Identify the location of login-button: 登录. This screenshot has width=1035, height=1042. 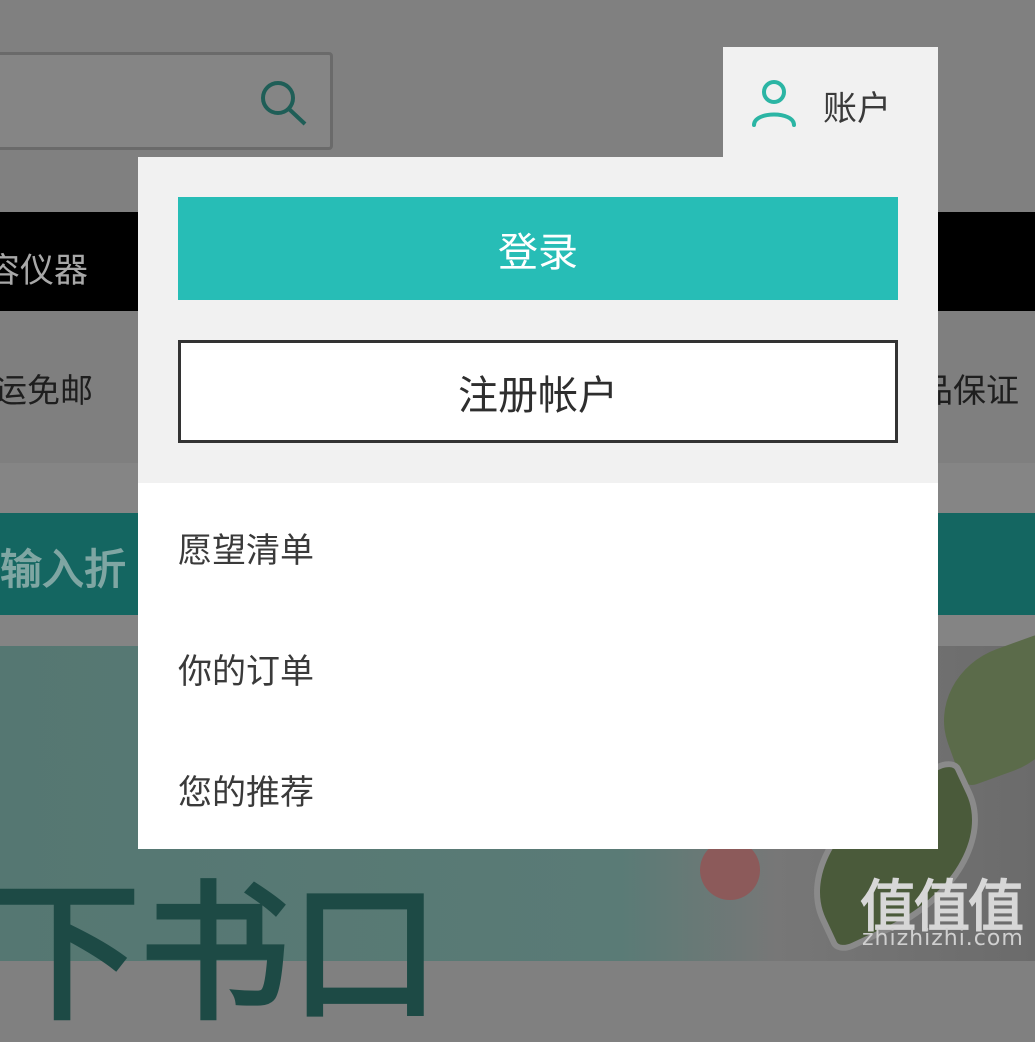
(538, 248).